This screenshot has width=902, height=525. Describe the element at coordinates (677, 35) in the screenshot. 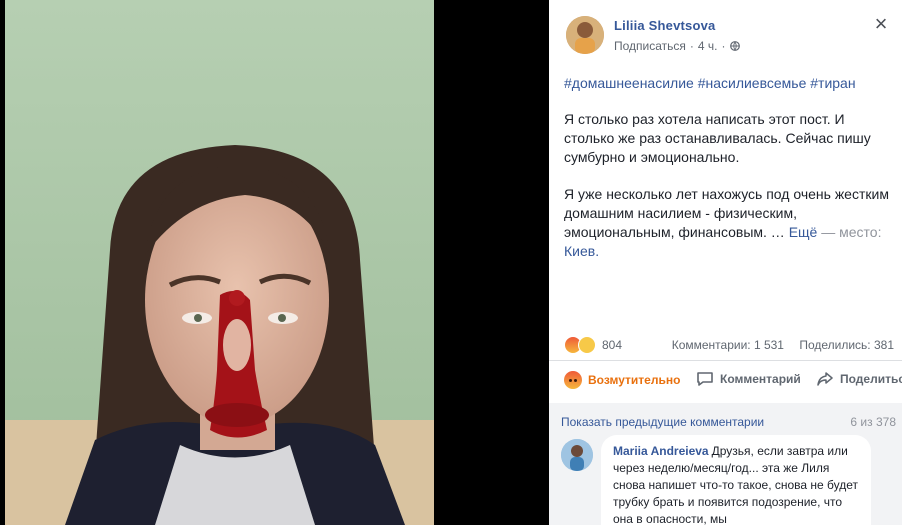

I see `author-meta: Liliia Shevtsova Подписаться · 4 ч. ·` at that location.